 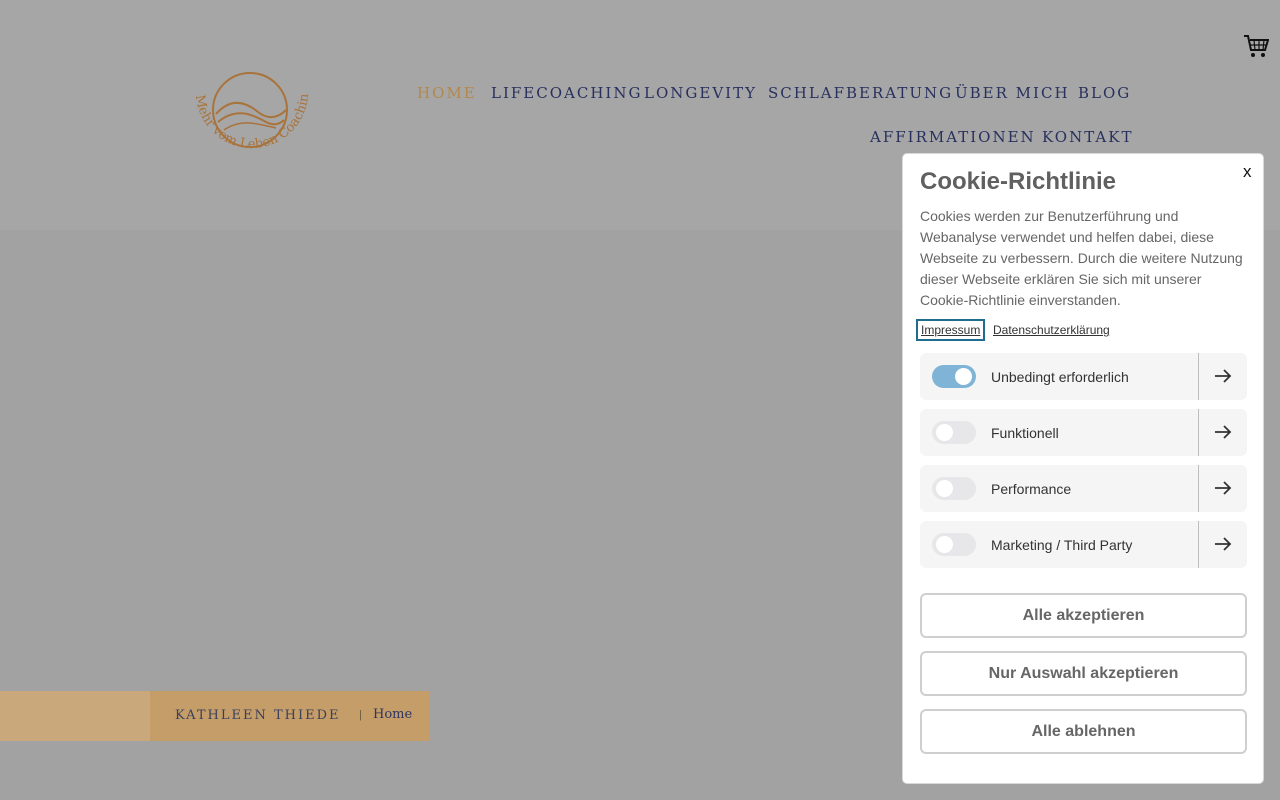 I want to click on breadcrumb-bar, so click(x=75, y=716).